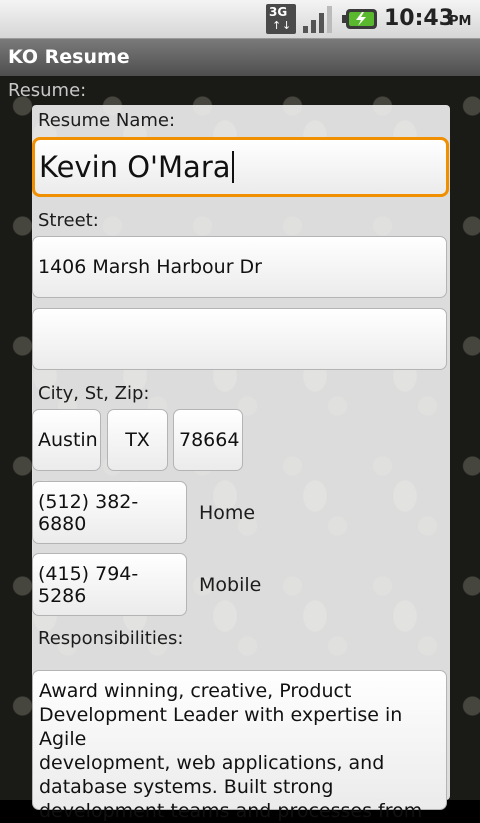 Image resolution: width=480 pixels, height=823 pixels. I want to click on 3g-data-icon: 3G ↑ ↓, so click(281, 19).